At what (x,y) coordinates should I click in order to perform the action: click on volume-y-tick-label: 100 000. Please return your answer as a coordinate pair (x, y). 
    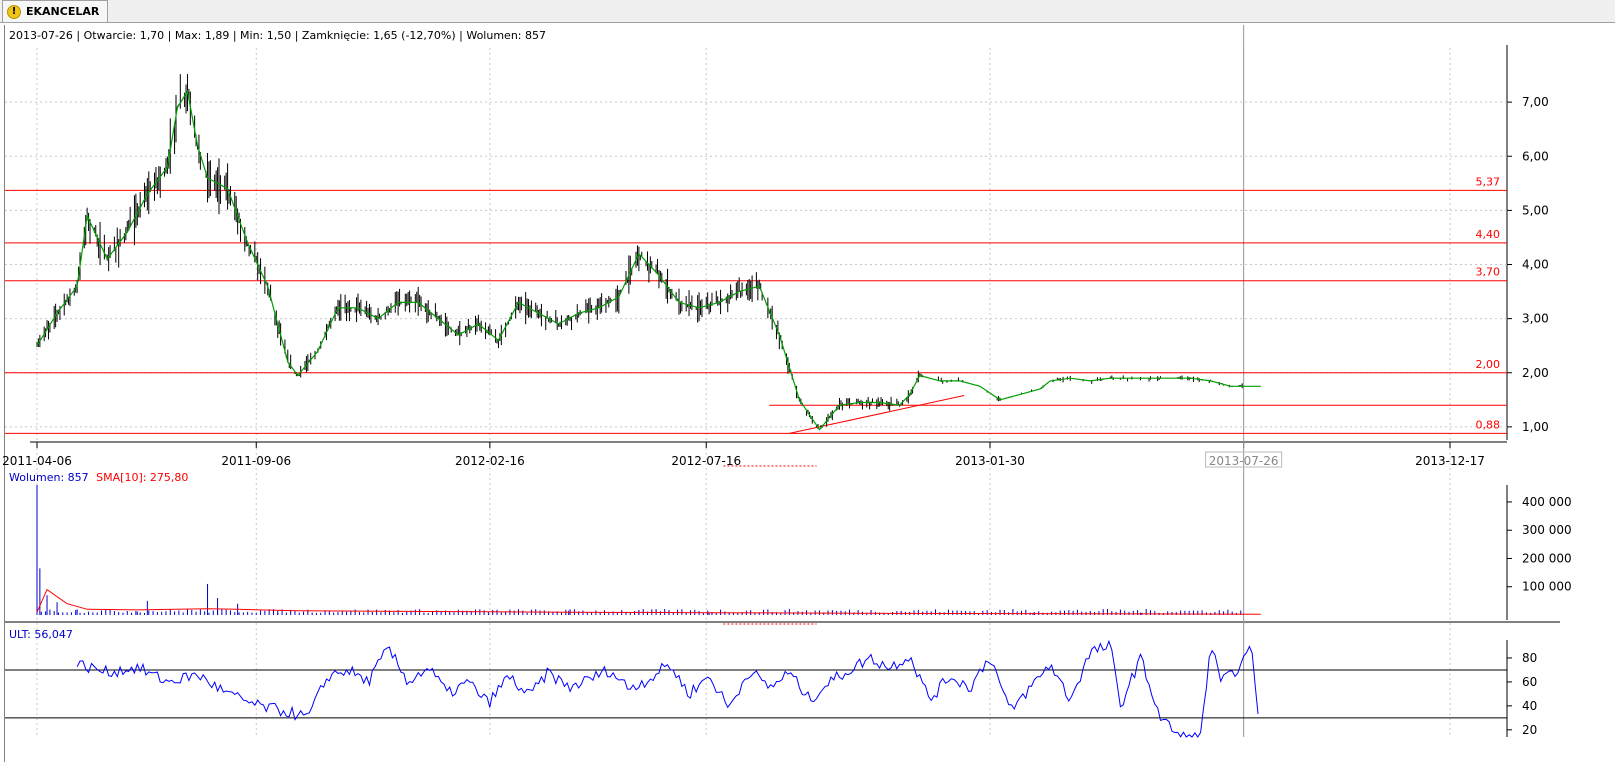
    Looking at the image, I should click on (1547, 587).